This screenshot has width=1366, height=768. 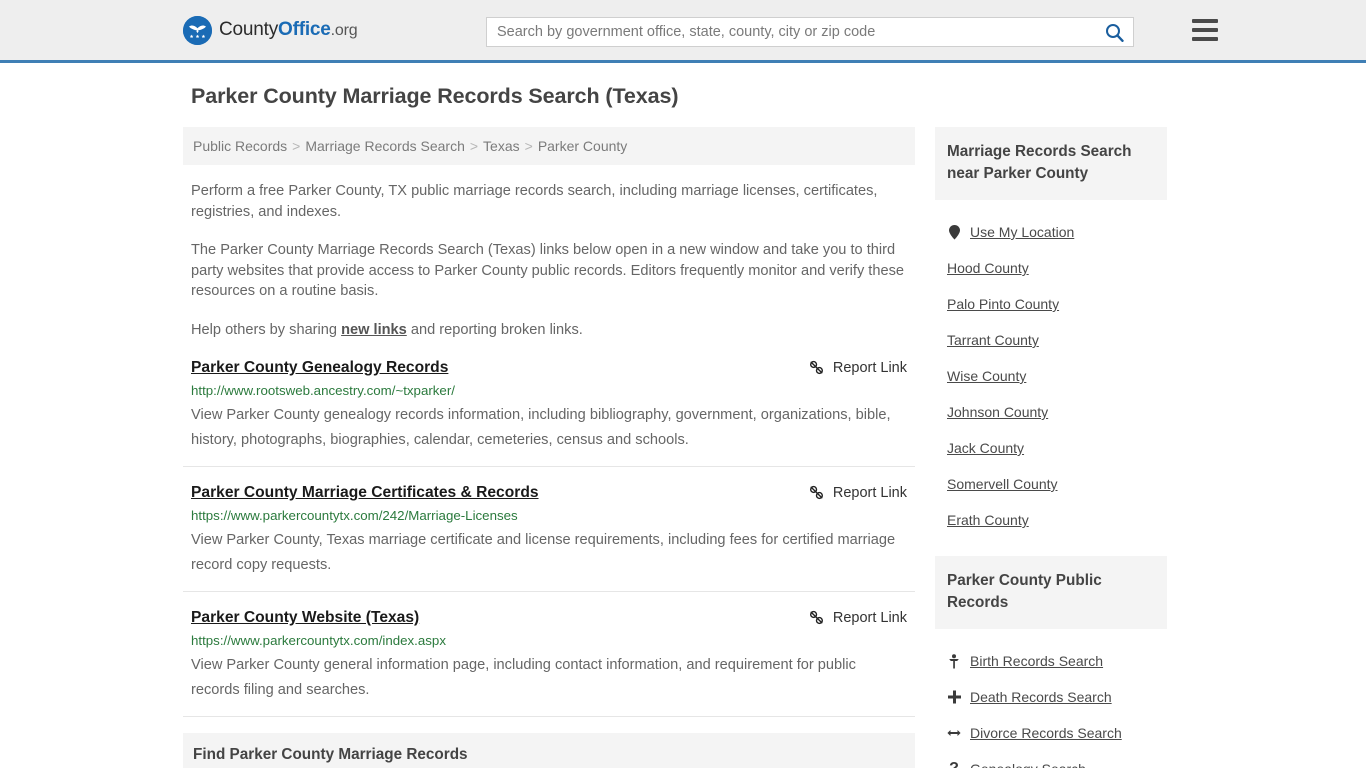 What do you see at coordinates (986, 376) in the screenshot?
I see `sidebar-link-label: Wise County` at bounding box center [986, 376].